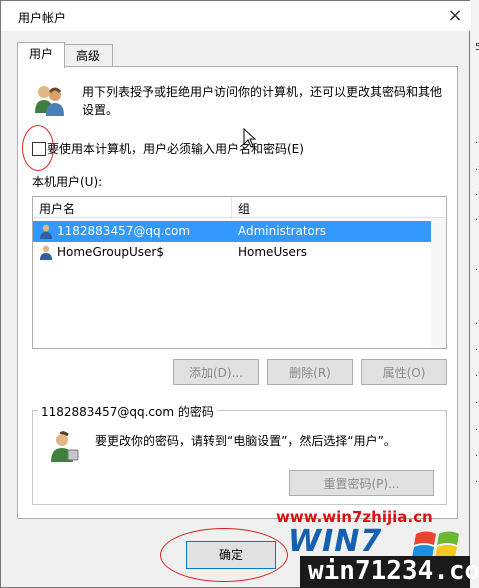  Describe the element at coordinates (262, 101) in the screenshot. I see `description-text: 用下列表授予或拒绝用户访问你的计算机，还可以更改其密码和其他设置。` at that location.